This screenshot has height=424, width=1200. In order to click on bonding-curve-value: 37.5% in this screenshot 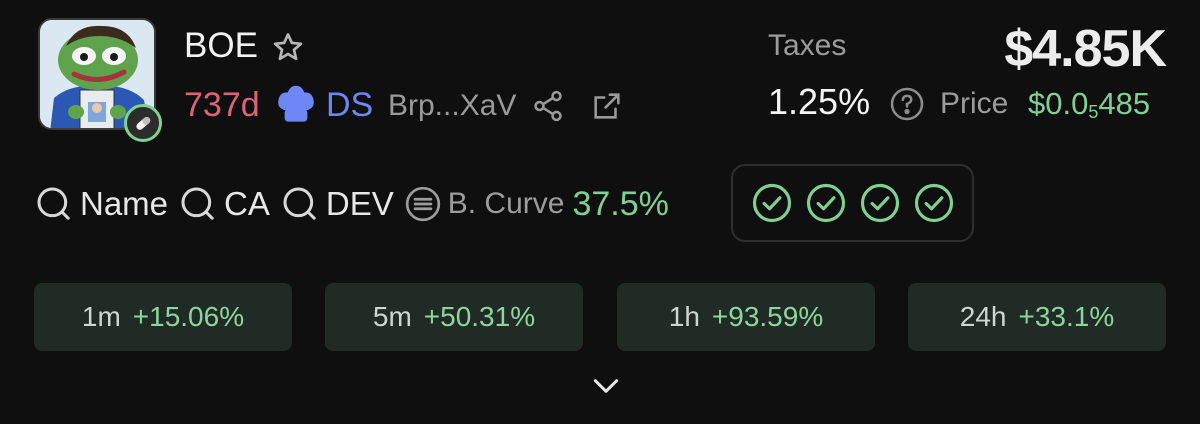, I will do `click(620, 203)`.